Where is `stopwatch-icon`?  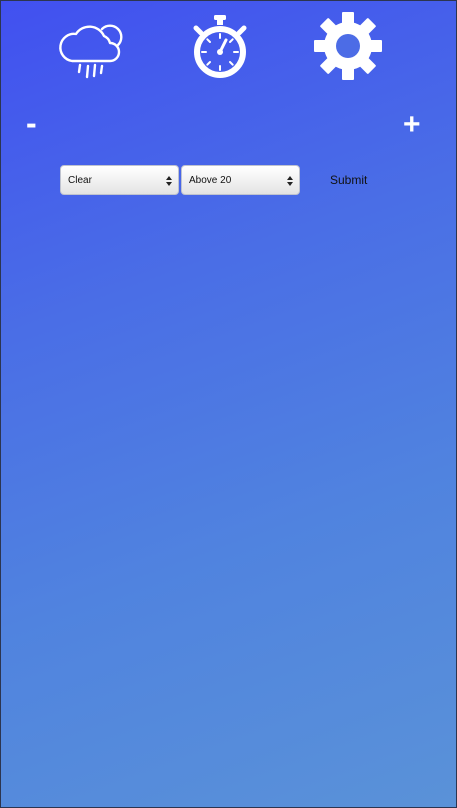
stopwatch-icon is located at coordinates (220, 47).